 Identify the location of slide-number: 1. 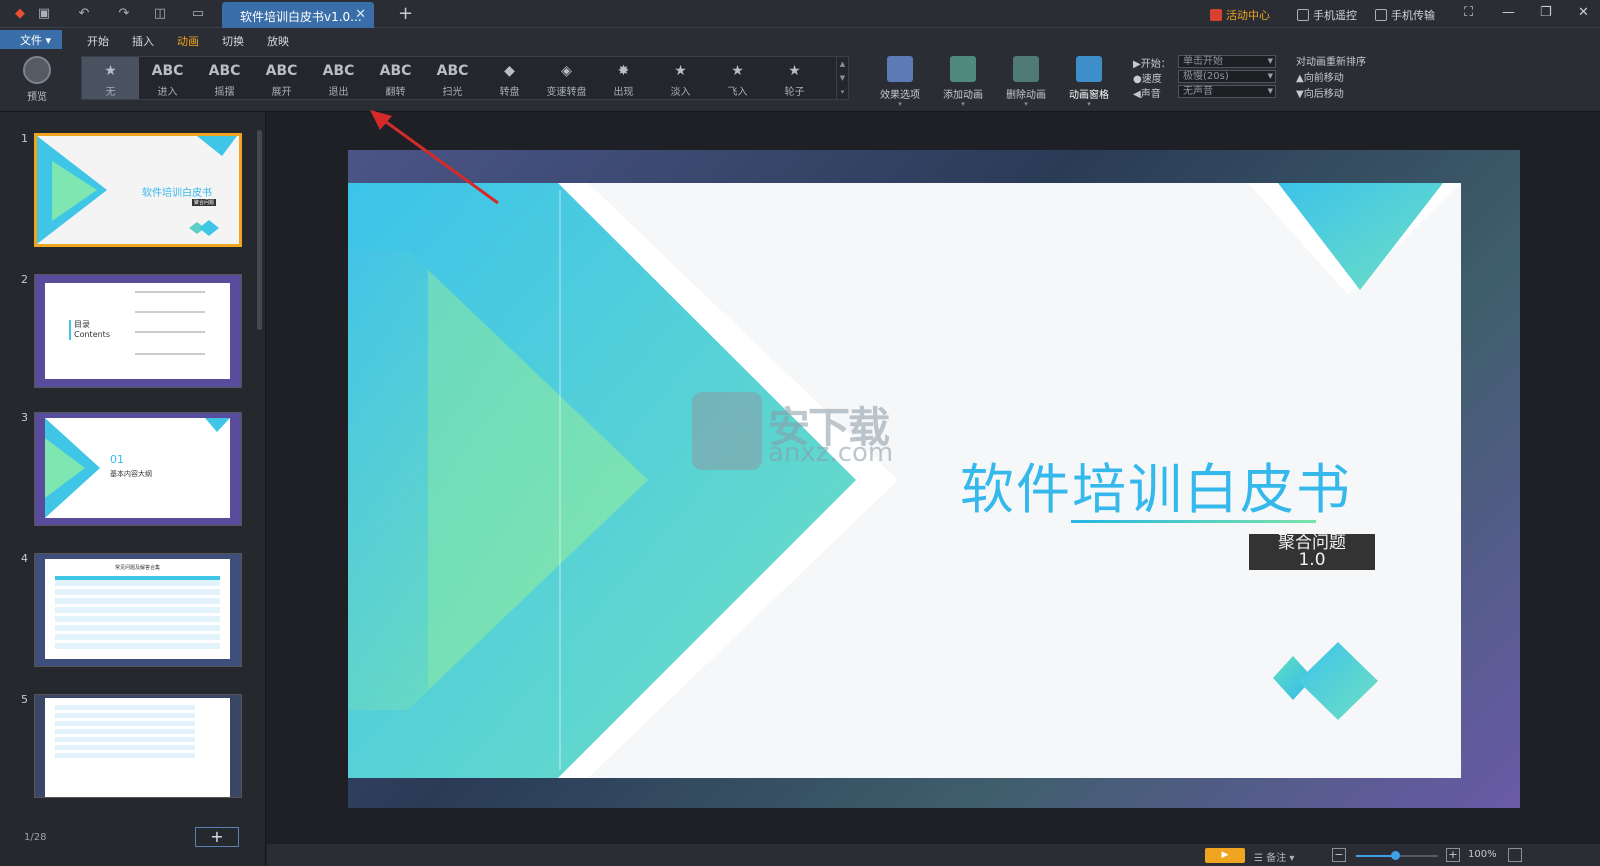
(24, 138).